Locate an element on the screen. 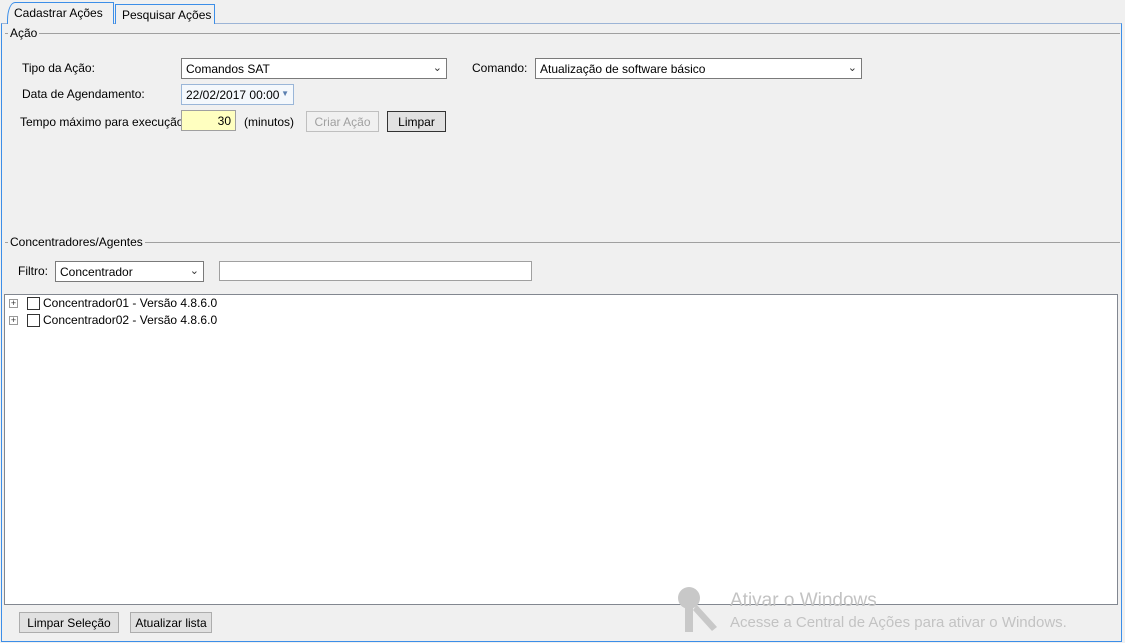  tab-cadastrar-acoes: Cadastrar Ações is located at coordinates (60, 13).